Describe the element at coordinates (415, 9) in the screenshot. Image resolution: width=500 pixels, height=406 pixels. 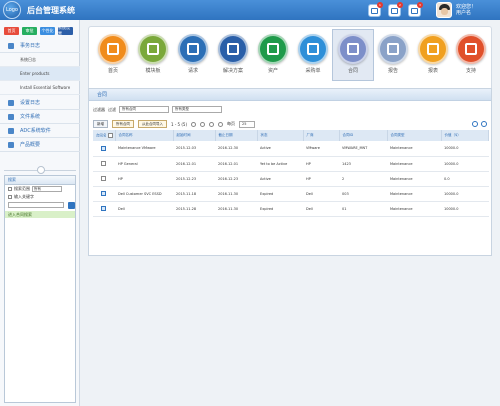
I see `mail-icon: 3` at that location.